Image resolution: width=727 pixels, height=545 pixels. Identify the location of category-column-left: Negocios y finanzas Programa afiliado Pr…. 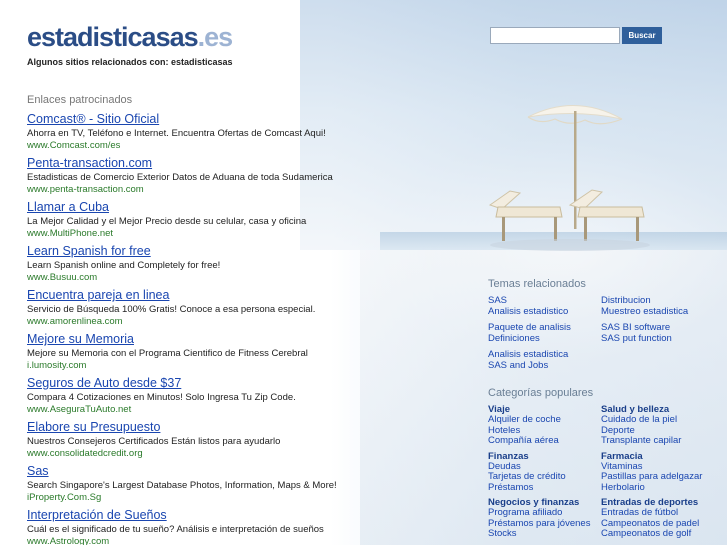
(544, 518).